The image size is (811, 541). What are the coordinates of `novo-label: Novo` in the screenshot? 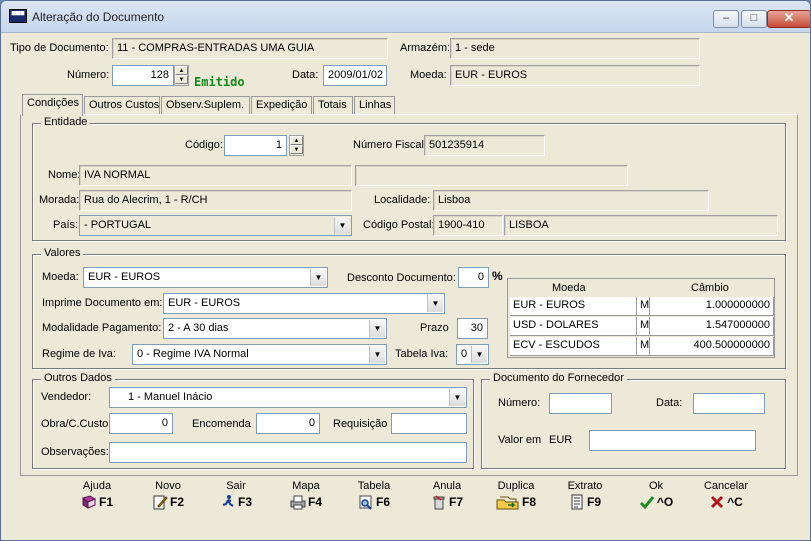 It's located at (168, 486).